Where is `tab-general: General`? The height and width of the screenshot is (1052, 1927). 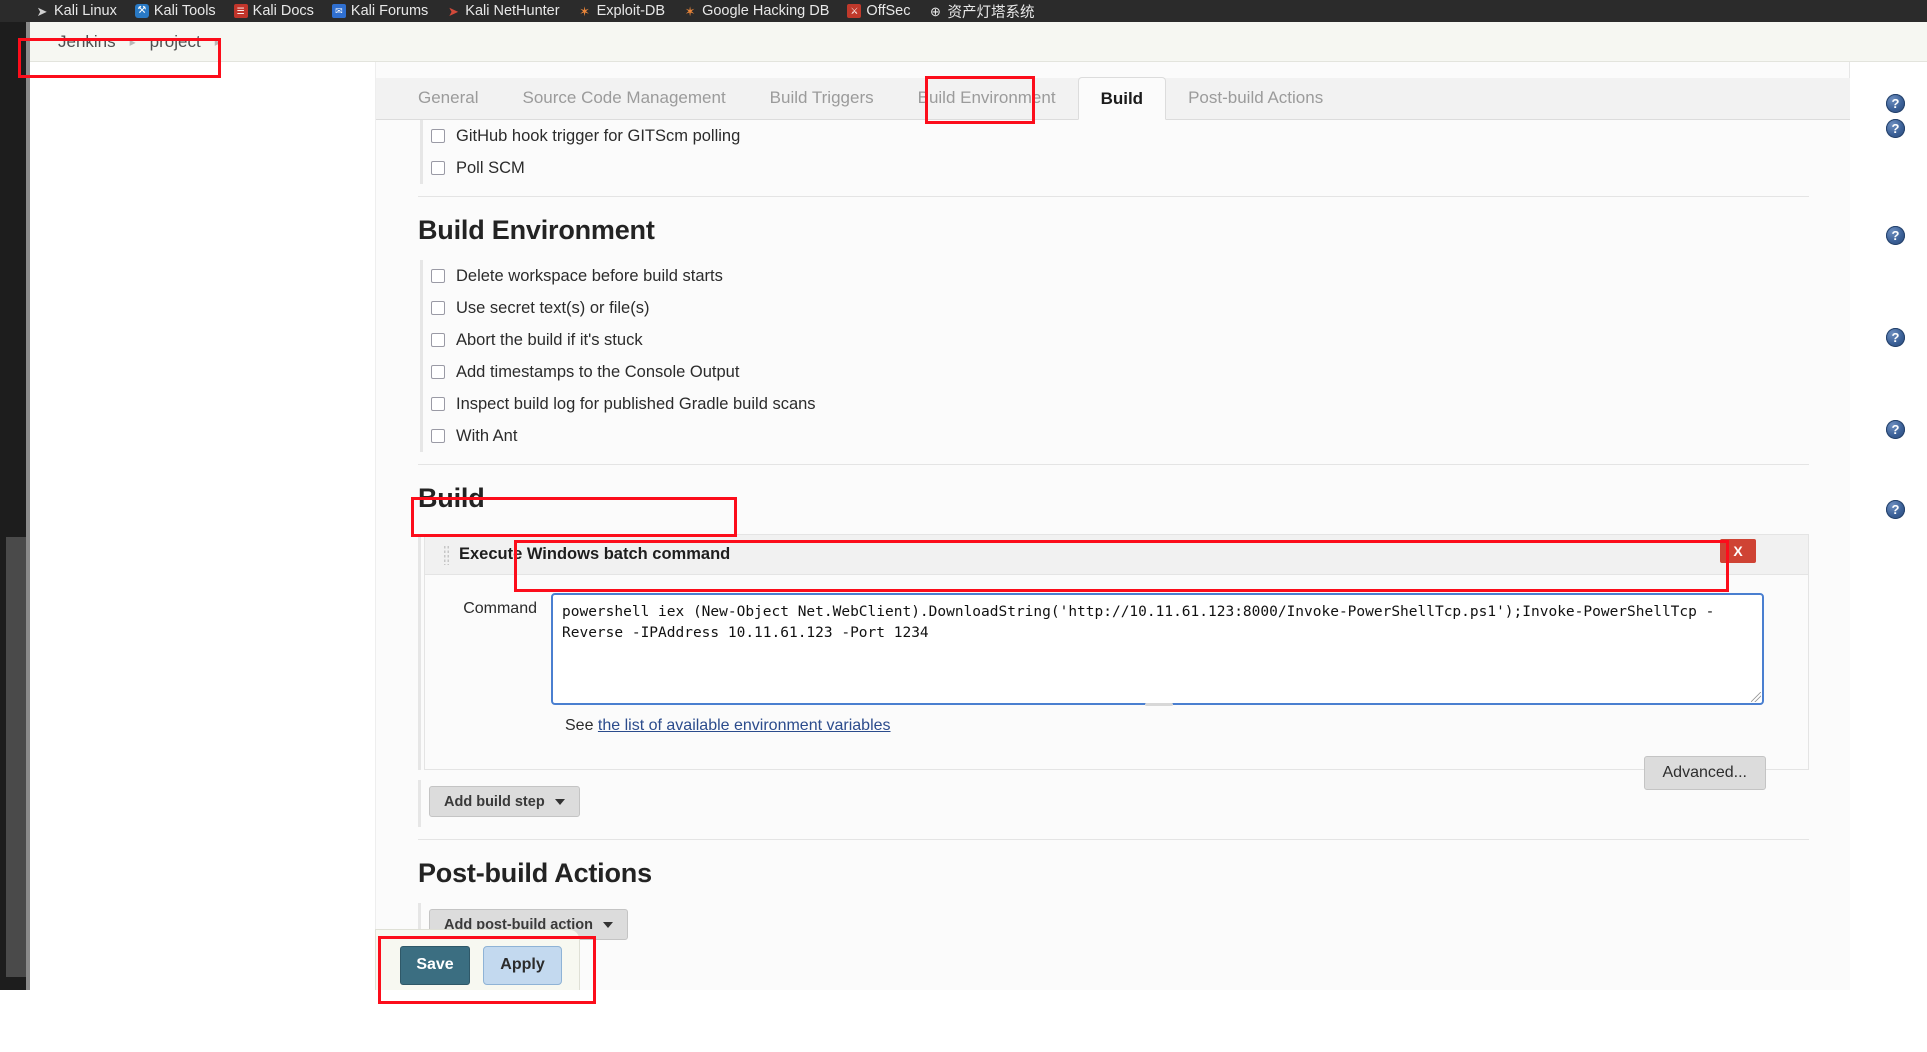 tab-general: General is located at coordinates (448, 98).